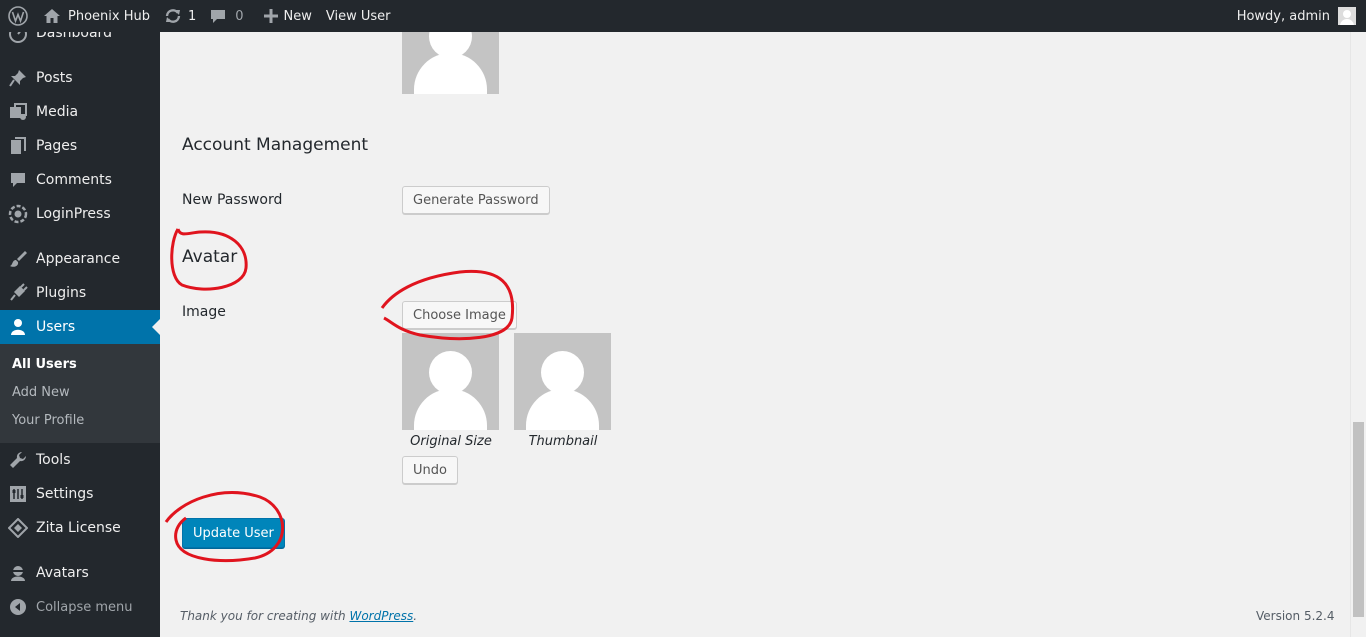 This screenshot has width=1366, height=637. I want to click on menu-label-zita-license: Zita License, so click(78, 528).